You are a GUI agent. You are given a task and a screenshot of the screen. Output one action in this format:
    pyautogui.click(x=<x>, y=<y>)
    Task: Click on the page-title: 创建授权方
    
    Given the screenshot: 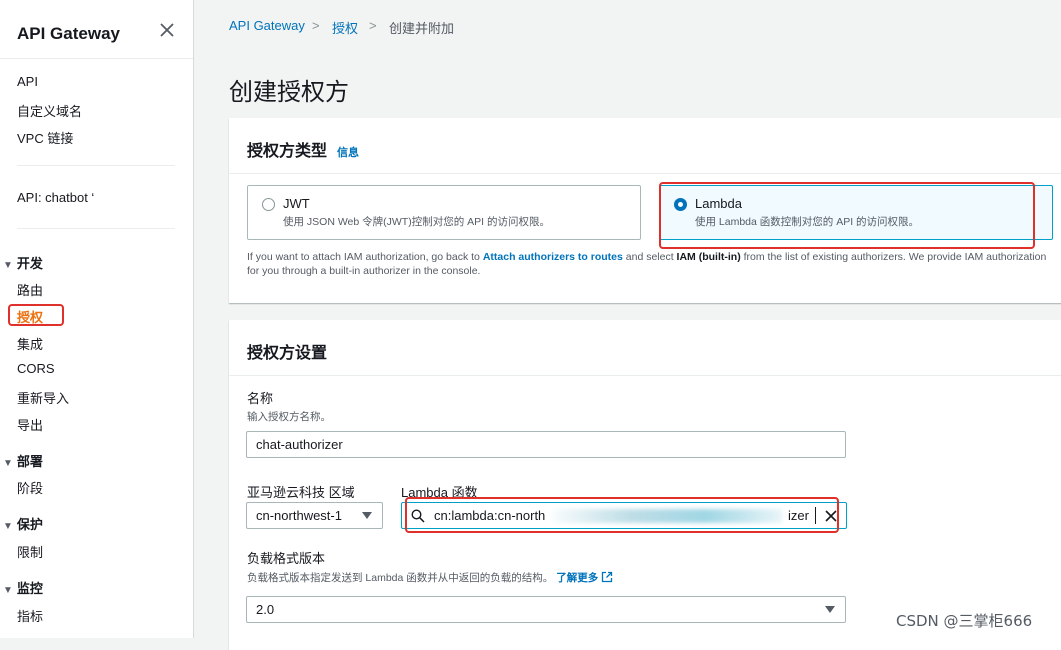 What is the action you would take?
    pyautogui.click(x=289, y=92)
    